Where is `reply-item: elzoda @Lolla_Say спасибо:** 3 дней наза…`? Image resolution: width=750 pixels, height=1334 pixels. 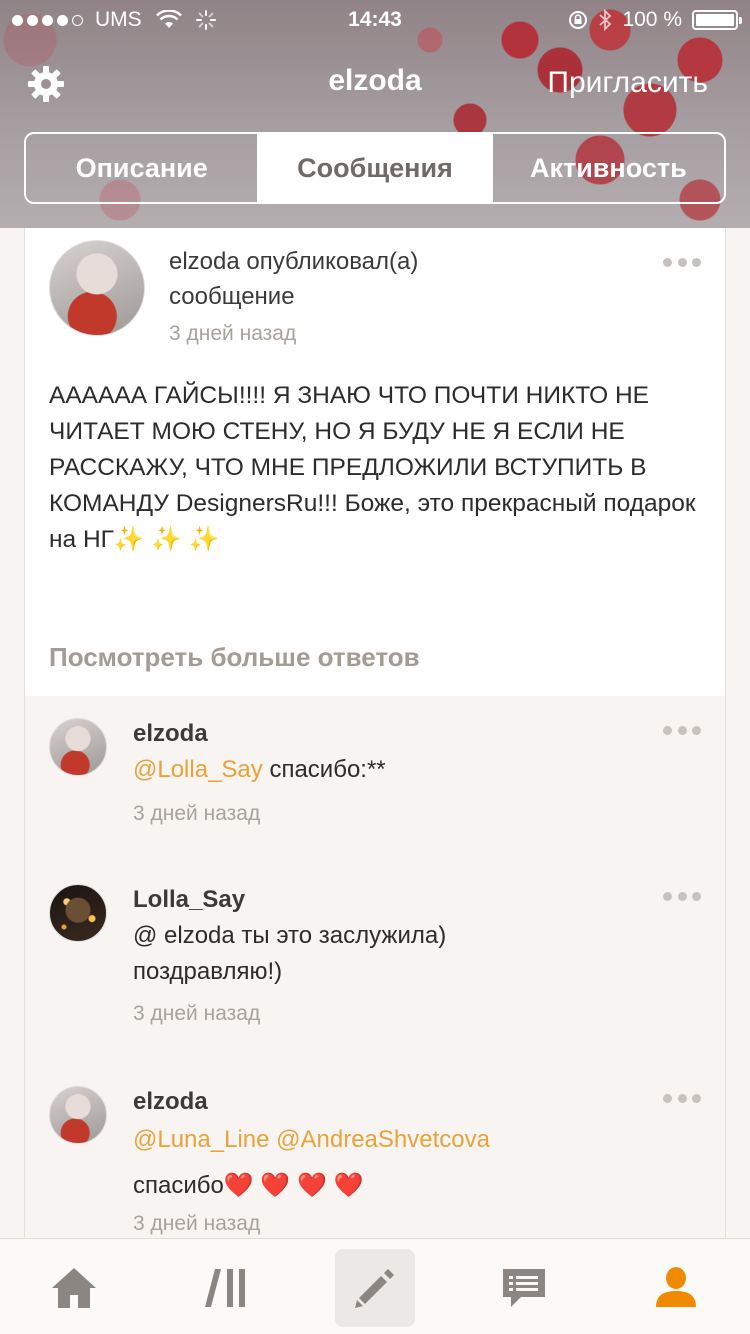
reply-item: elzoda @Lolla_Say спасибо:** 3 дней наза… is located at coordinates (375, 779).